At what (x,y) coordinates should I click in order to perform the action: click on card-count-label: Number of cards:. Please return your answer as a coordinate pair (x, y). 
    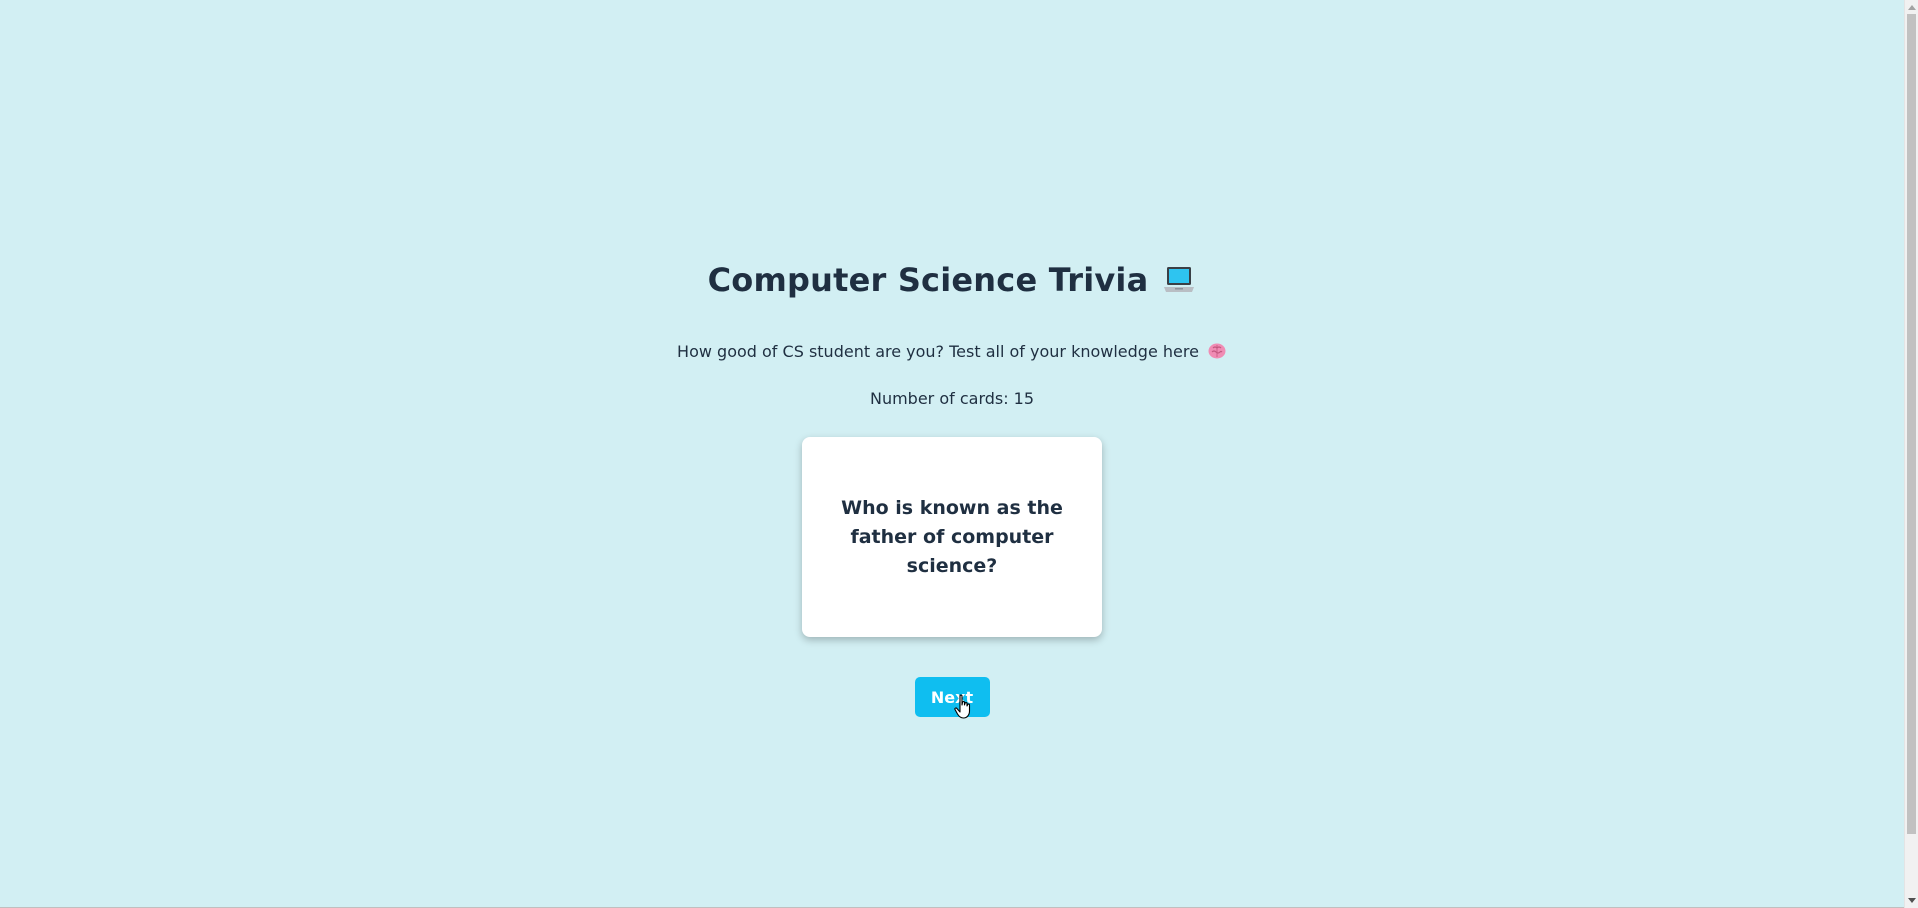
    Looking at the image, I should click on (939, 398).